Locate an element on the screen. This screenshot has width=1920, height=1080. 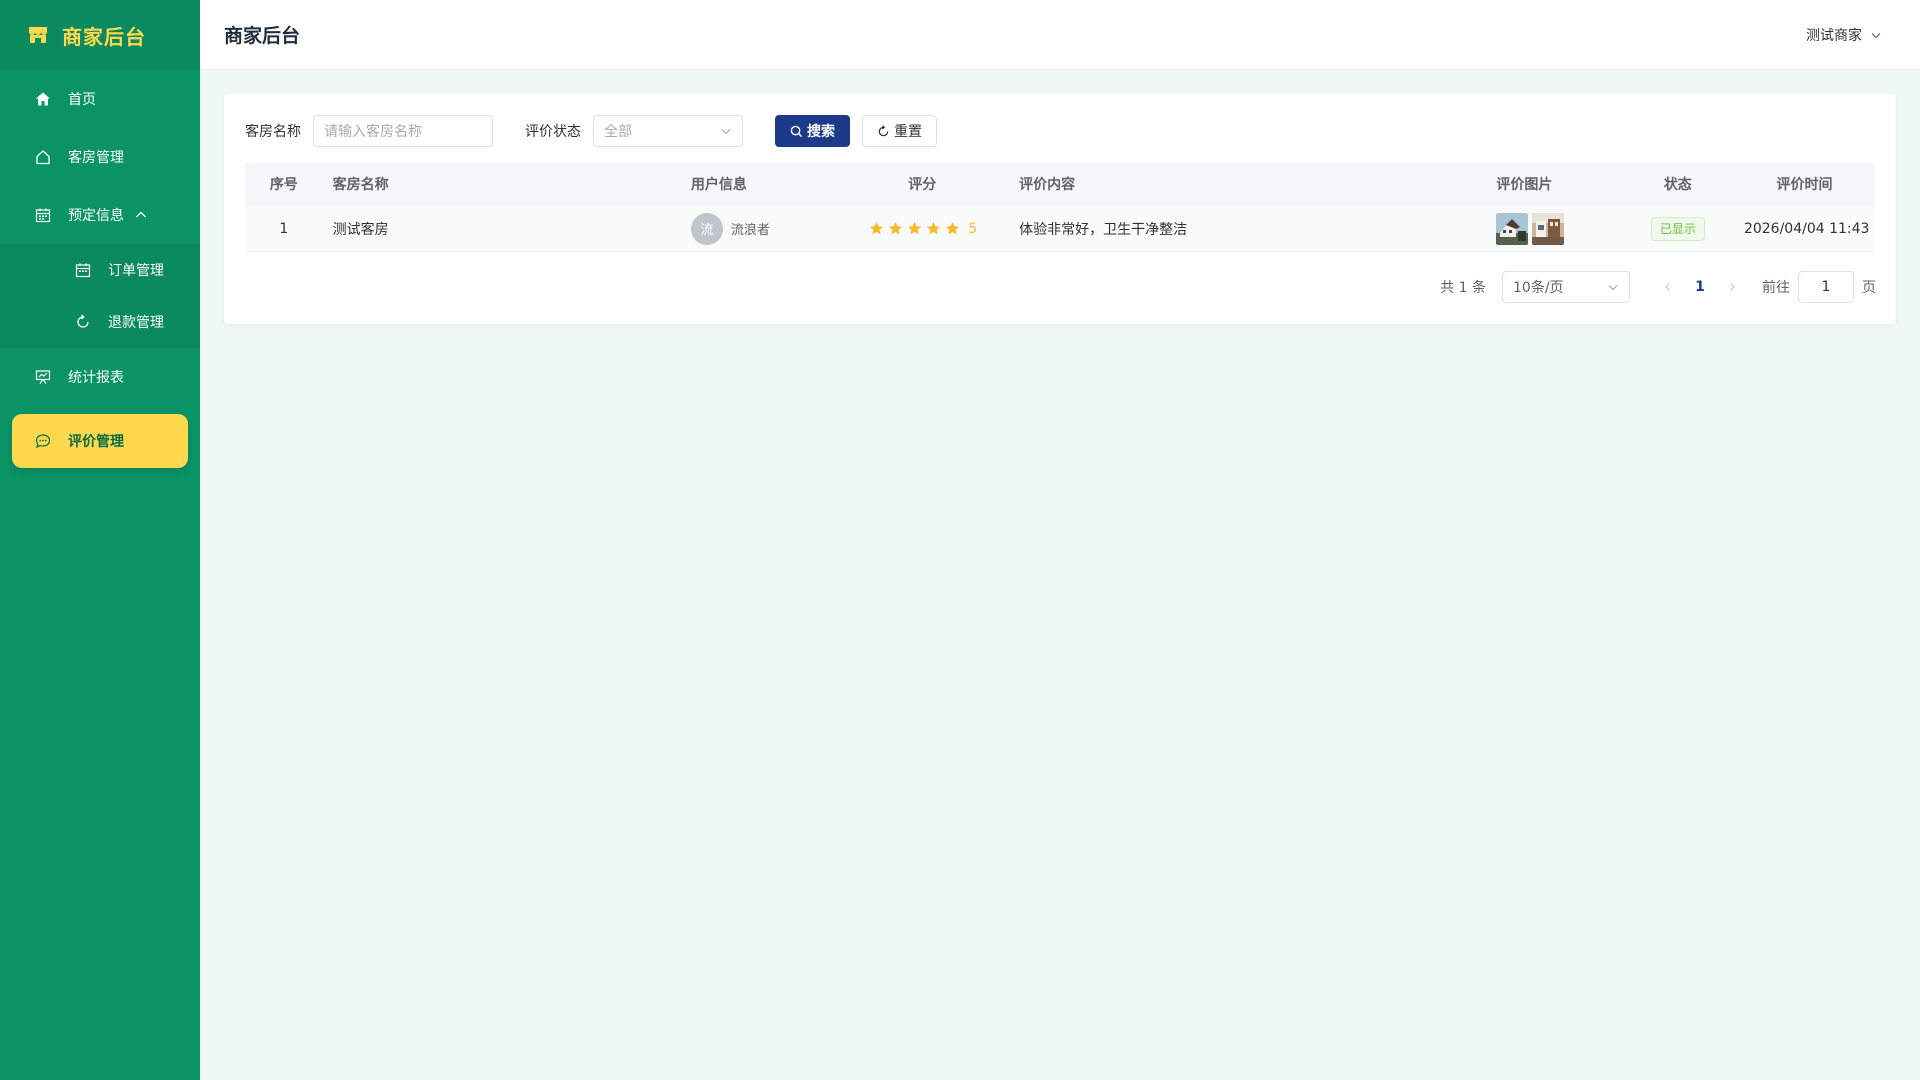
search-button: 搜索 is located at coordinates (812, 131).